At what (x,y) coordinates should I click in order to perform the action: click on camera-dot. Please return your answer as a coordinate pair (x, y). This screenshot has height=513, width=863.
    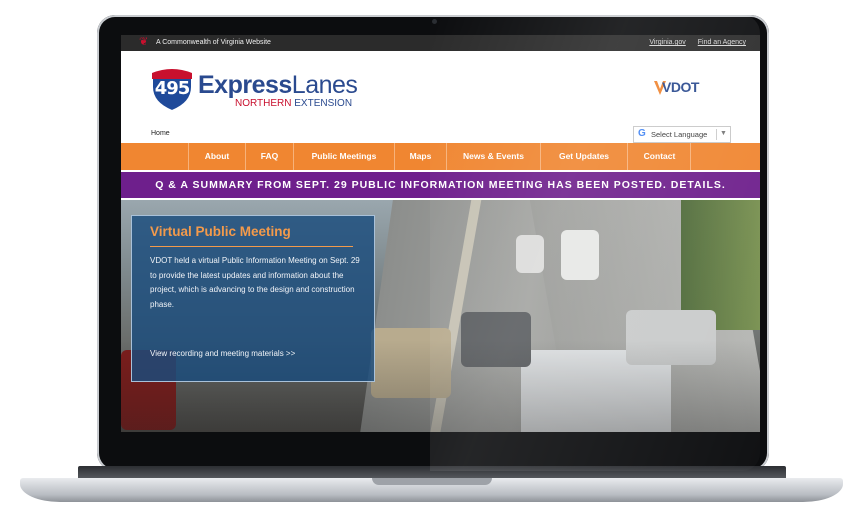
    Looking at the image, I should click on (434, 21).